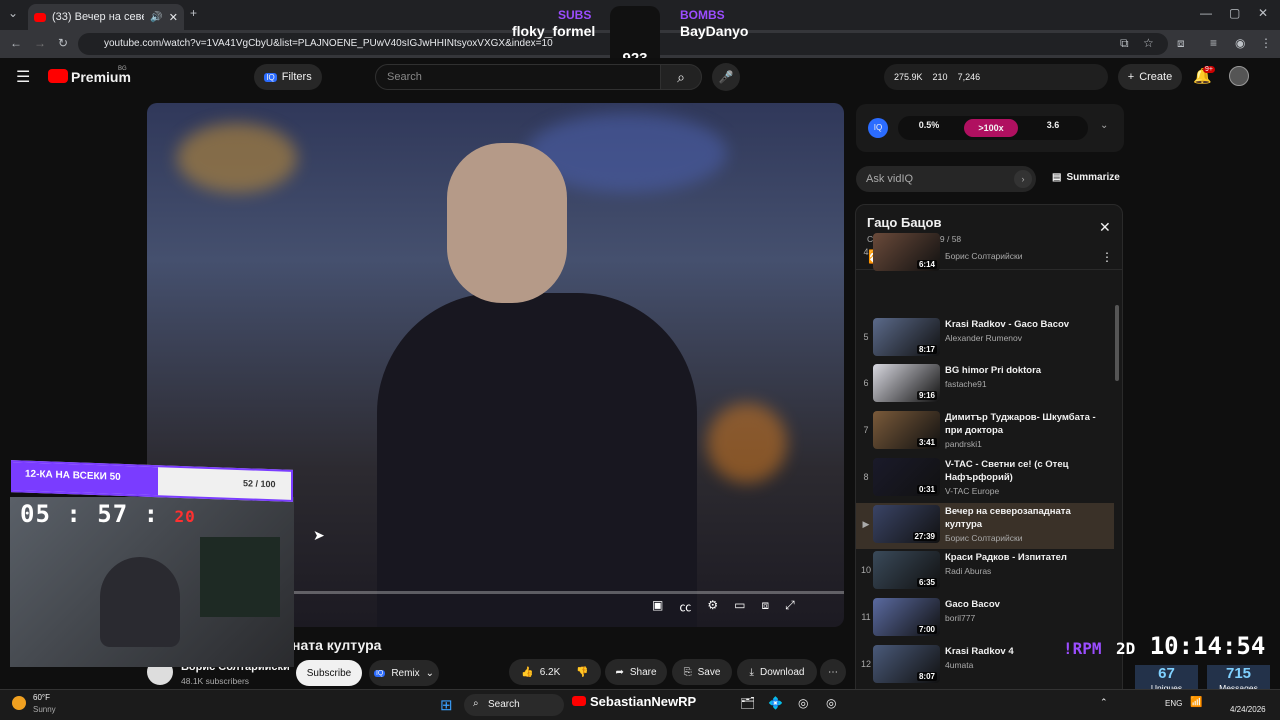 The height and width of the screenshot is (720, 1280). Describe the element at coordinates (972, 490) in the screenshot. I see `playlist-item-channel: V-TAC Europe` at that location.